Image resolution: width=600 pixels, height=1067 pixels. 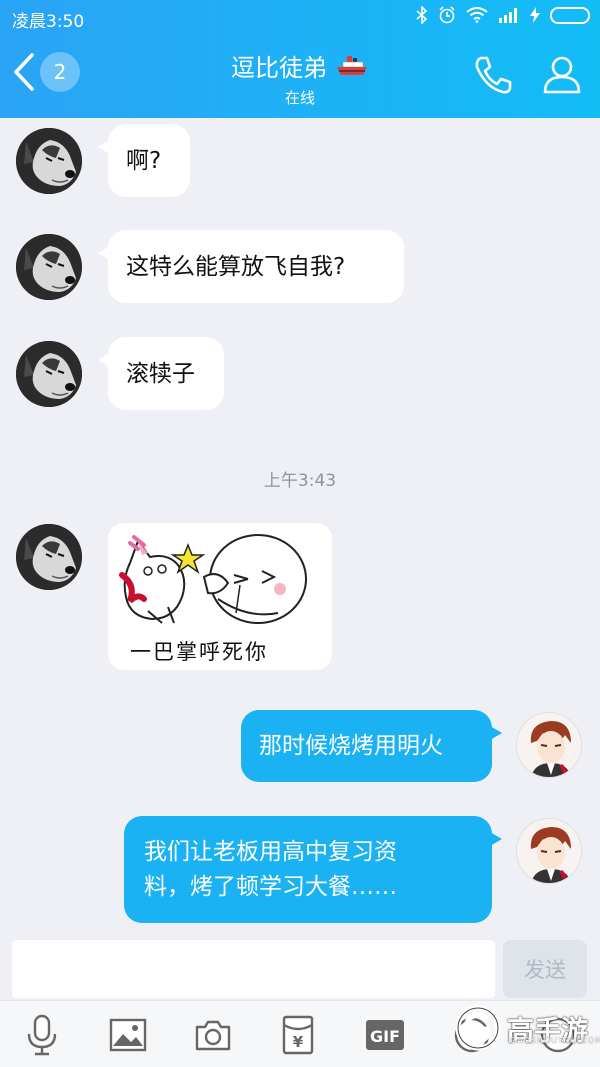 I want to click on message-text: 啊?, so click(x=144, y=160).